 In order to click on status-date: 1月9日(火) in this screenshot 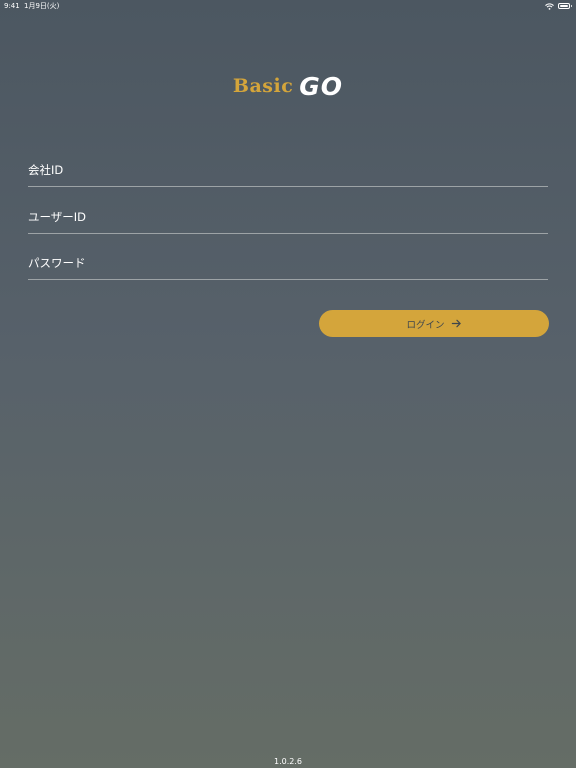, I will do `click(42, 6)`.